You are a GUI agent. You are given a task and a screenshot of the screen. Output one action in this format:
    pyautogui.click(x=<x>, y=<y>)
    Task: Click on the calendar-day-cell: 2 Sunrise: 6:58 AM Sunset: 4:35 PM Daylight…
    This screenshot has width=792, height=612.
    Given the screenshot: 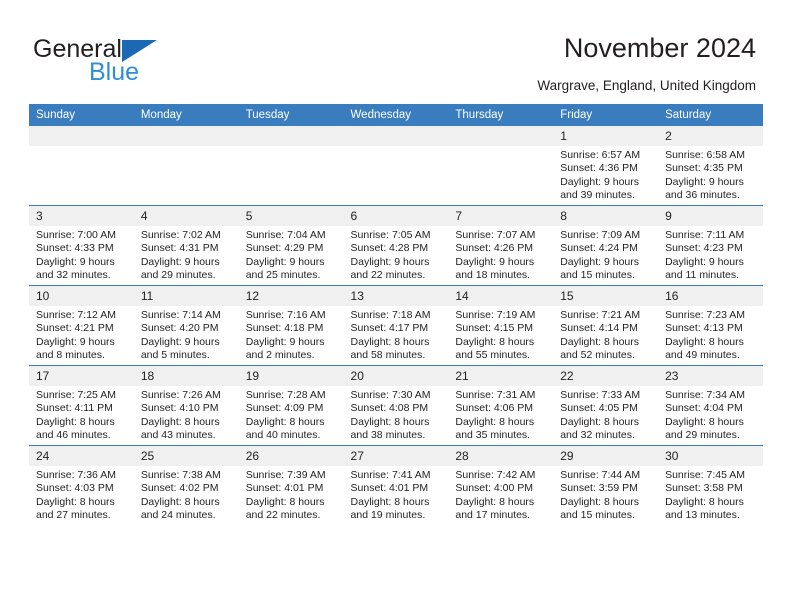 What is the action you would take?
    pyautogui.click(x=710, y=166)
    